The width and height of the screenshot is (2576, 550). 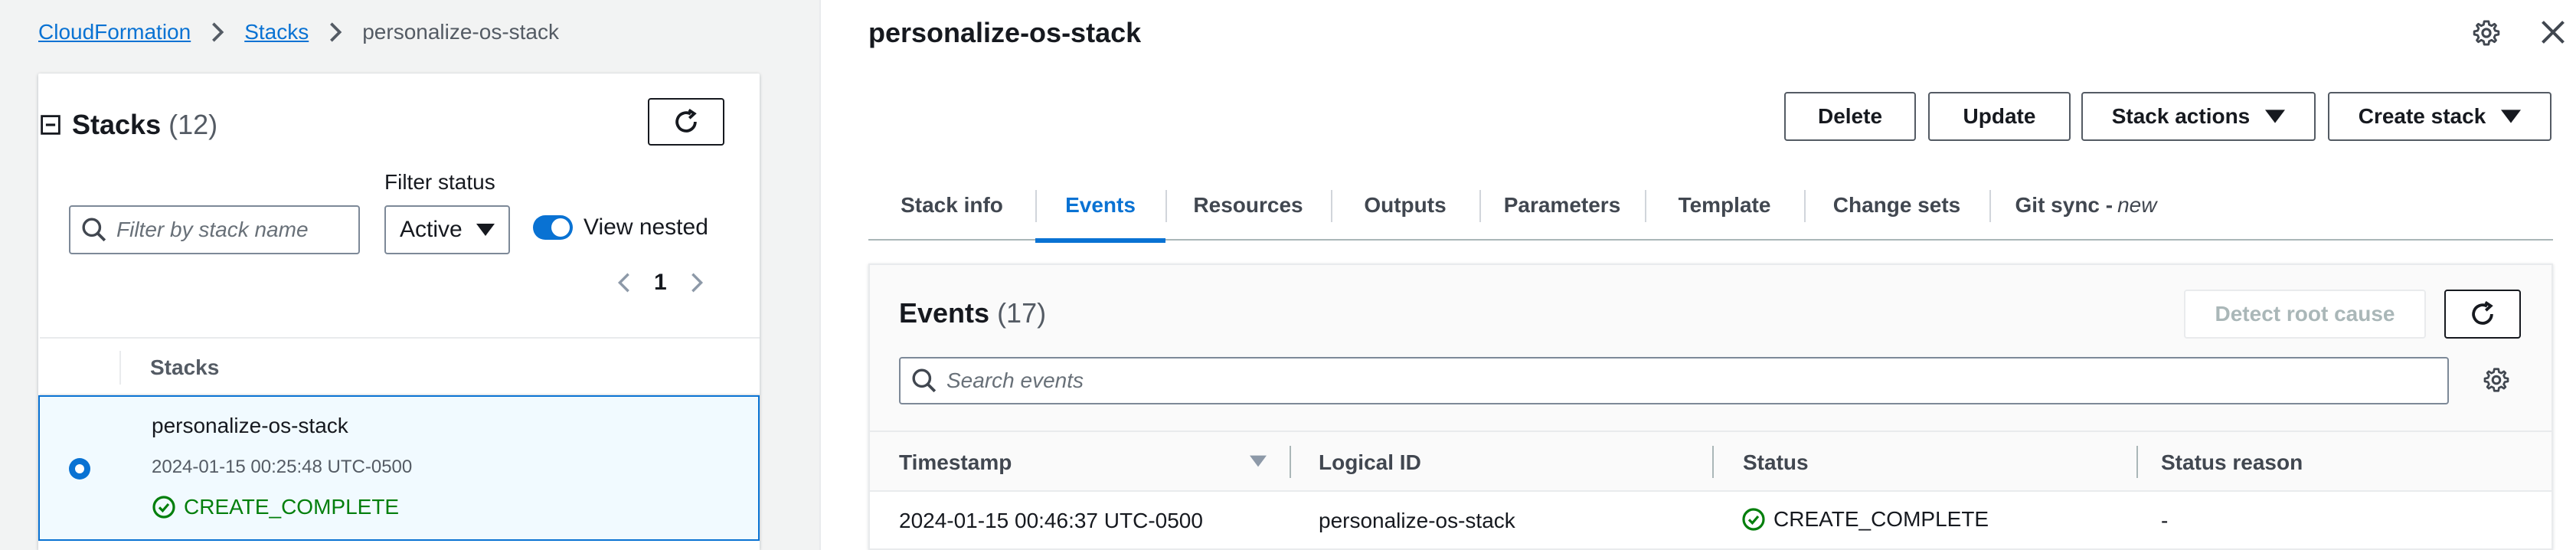 I want to click on stack-detail-title: personalize-os-stack, so click(x=1005, y=32).